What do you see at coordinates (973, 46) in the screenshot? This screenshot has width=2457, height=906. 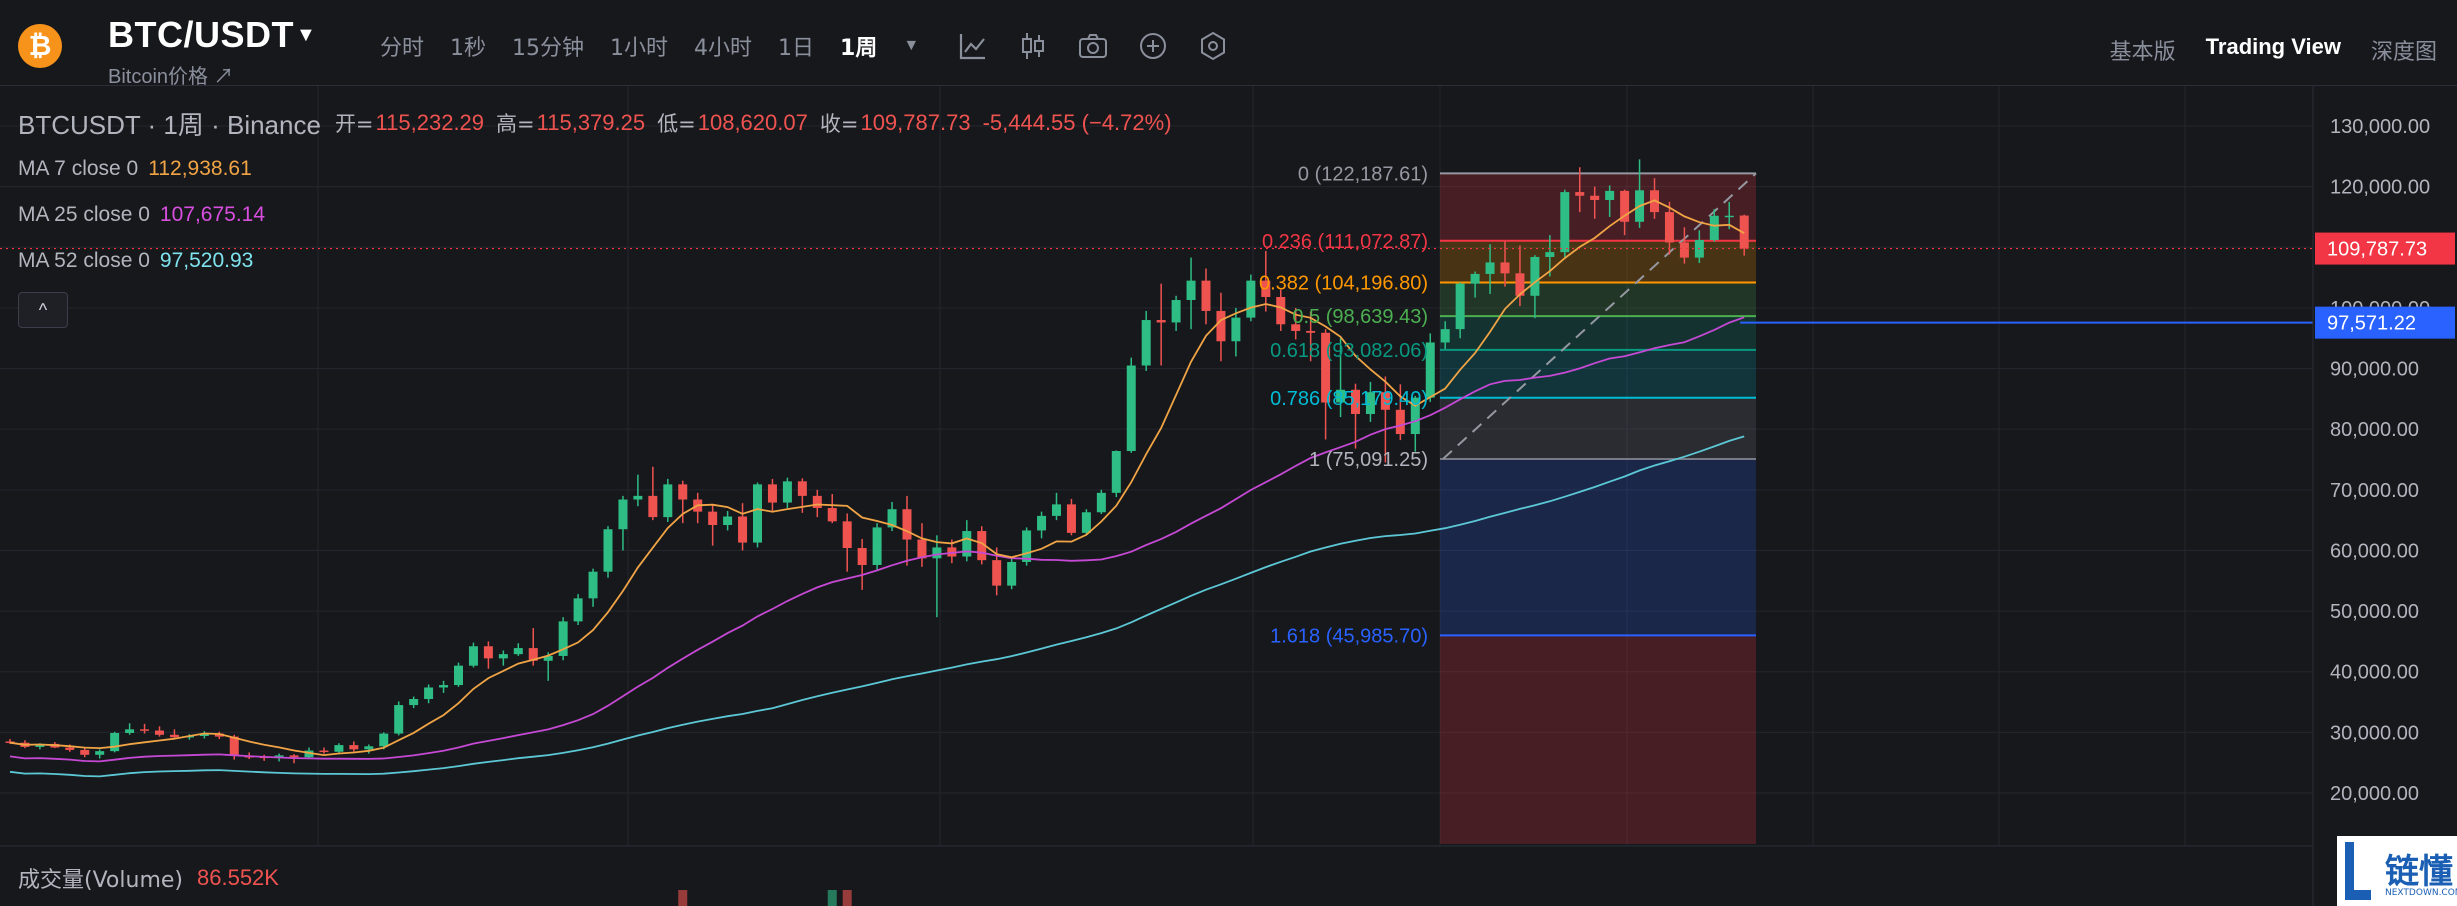 I see `indicator-icon` at bounding box center [973, 46].